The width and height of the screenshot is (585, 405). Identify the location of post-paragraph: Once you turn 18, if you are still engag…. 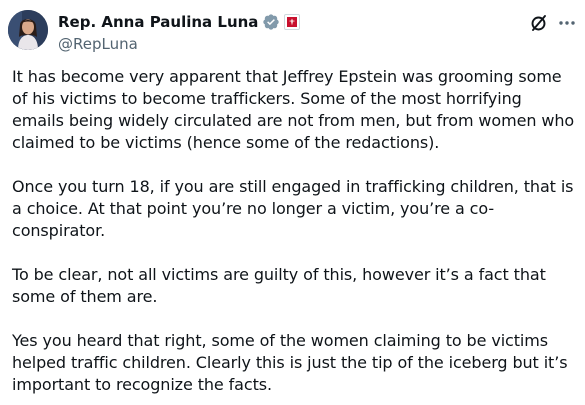
(293, 208).